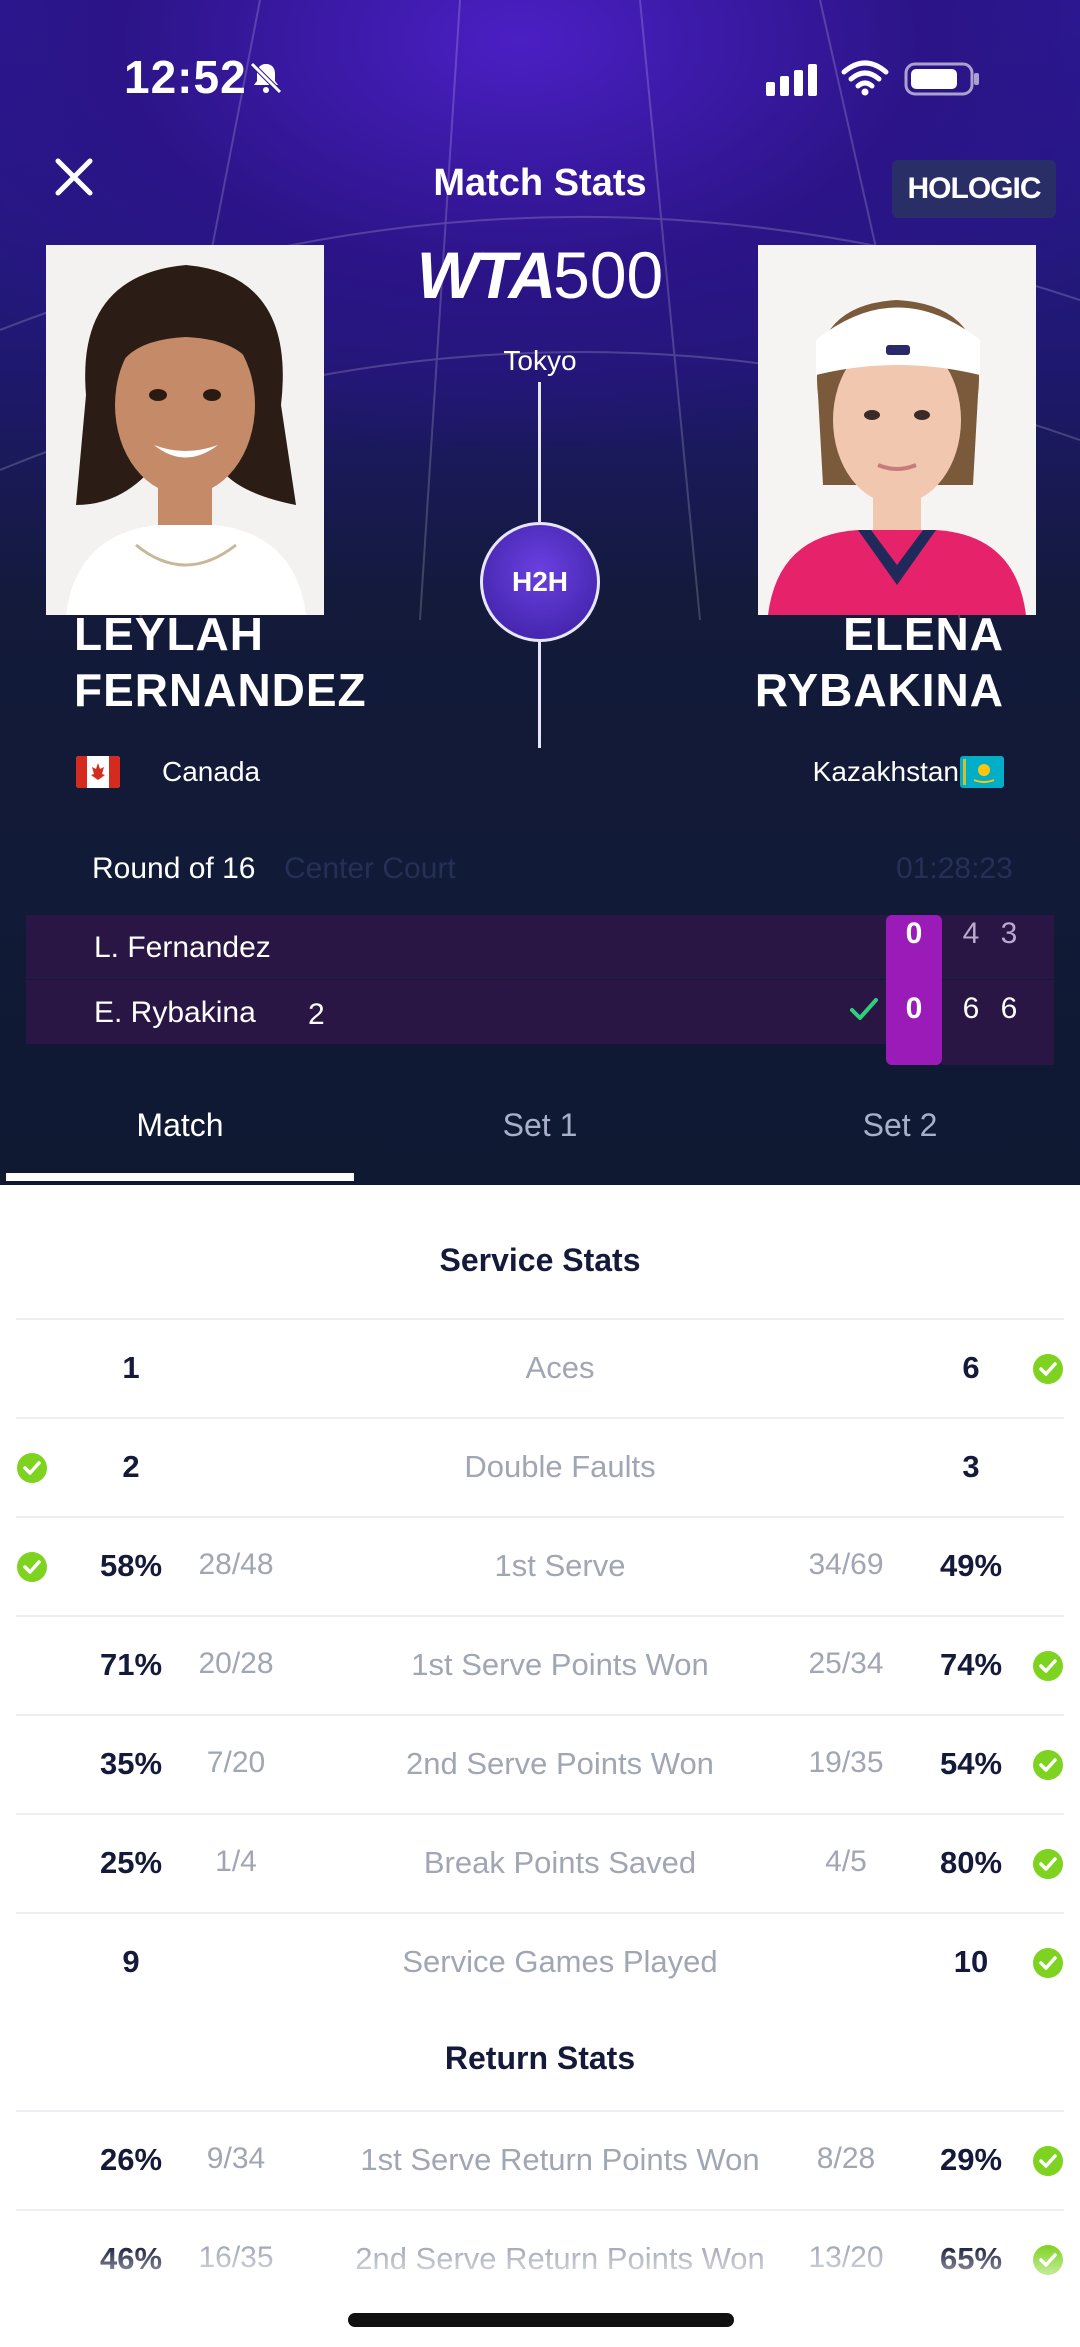 The height and width of the screenshot is (2347, 1080). I want to click on stat-row: 58% 28/48 1st Serve 34/69 49%, so click(540, 1565).